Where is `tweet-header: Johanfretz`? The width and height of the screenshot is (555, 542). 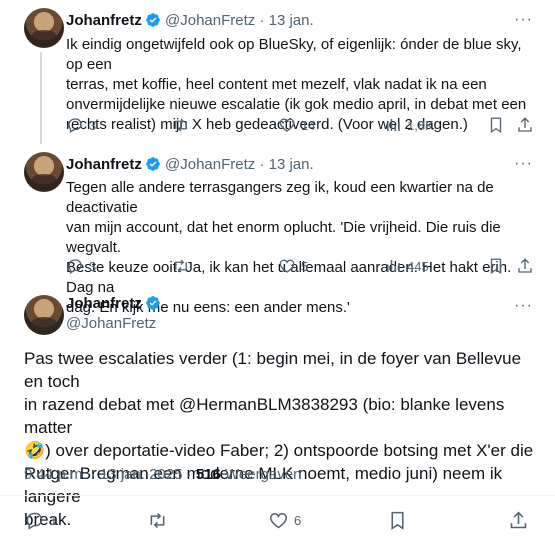
tweet-header: Johanfretz is located at coordinates (113, 303).